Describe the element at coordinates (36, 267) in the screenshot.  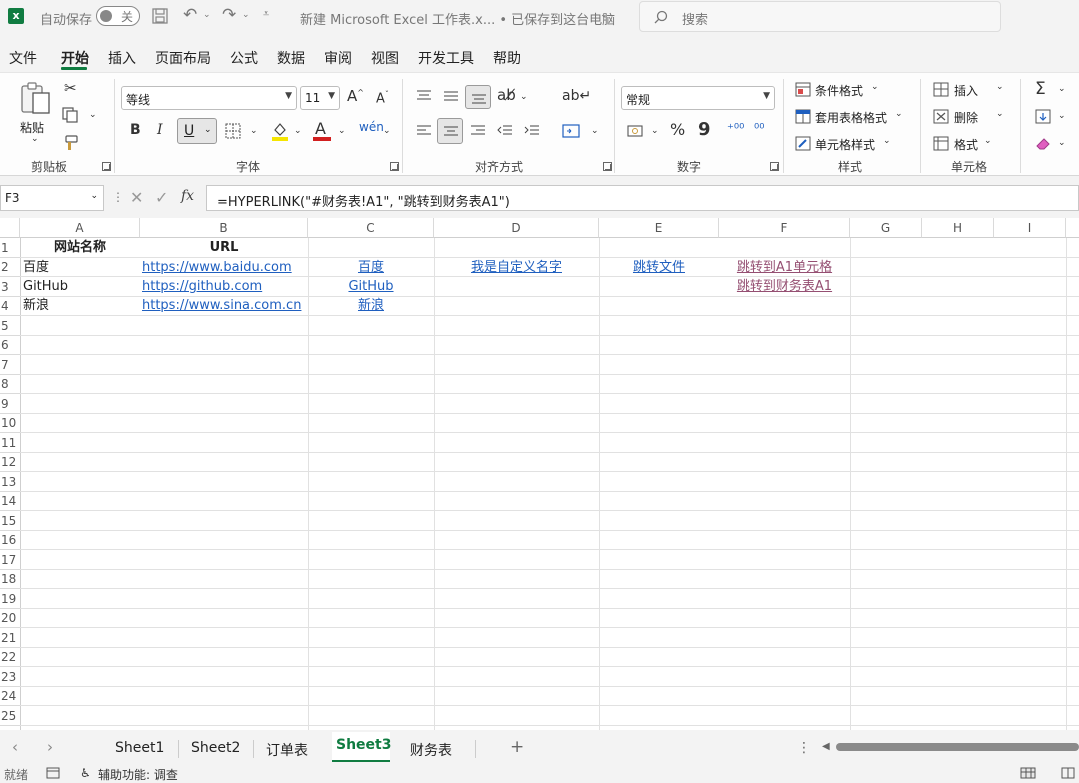
I see `cell-a2: 百度` at that location.